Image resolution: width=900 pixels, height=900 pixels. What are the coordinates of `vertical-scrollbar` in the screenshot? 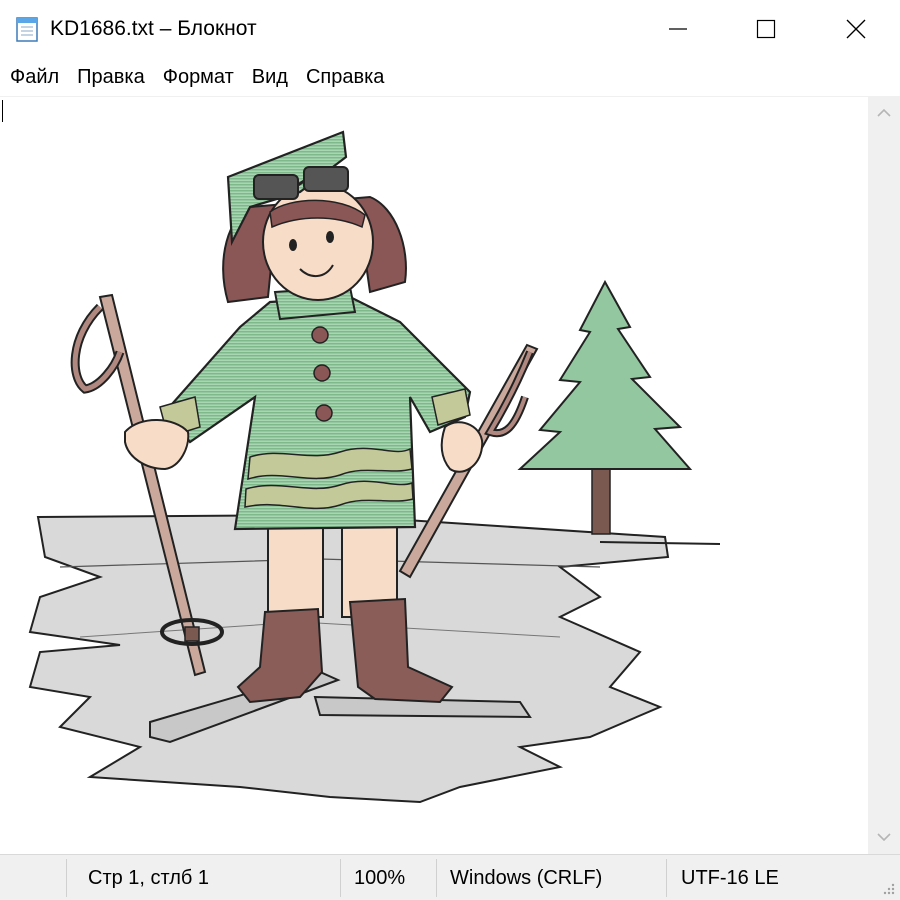 It's located at (884, 475).